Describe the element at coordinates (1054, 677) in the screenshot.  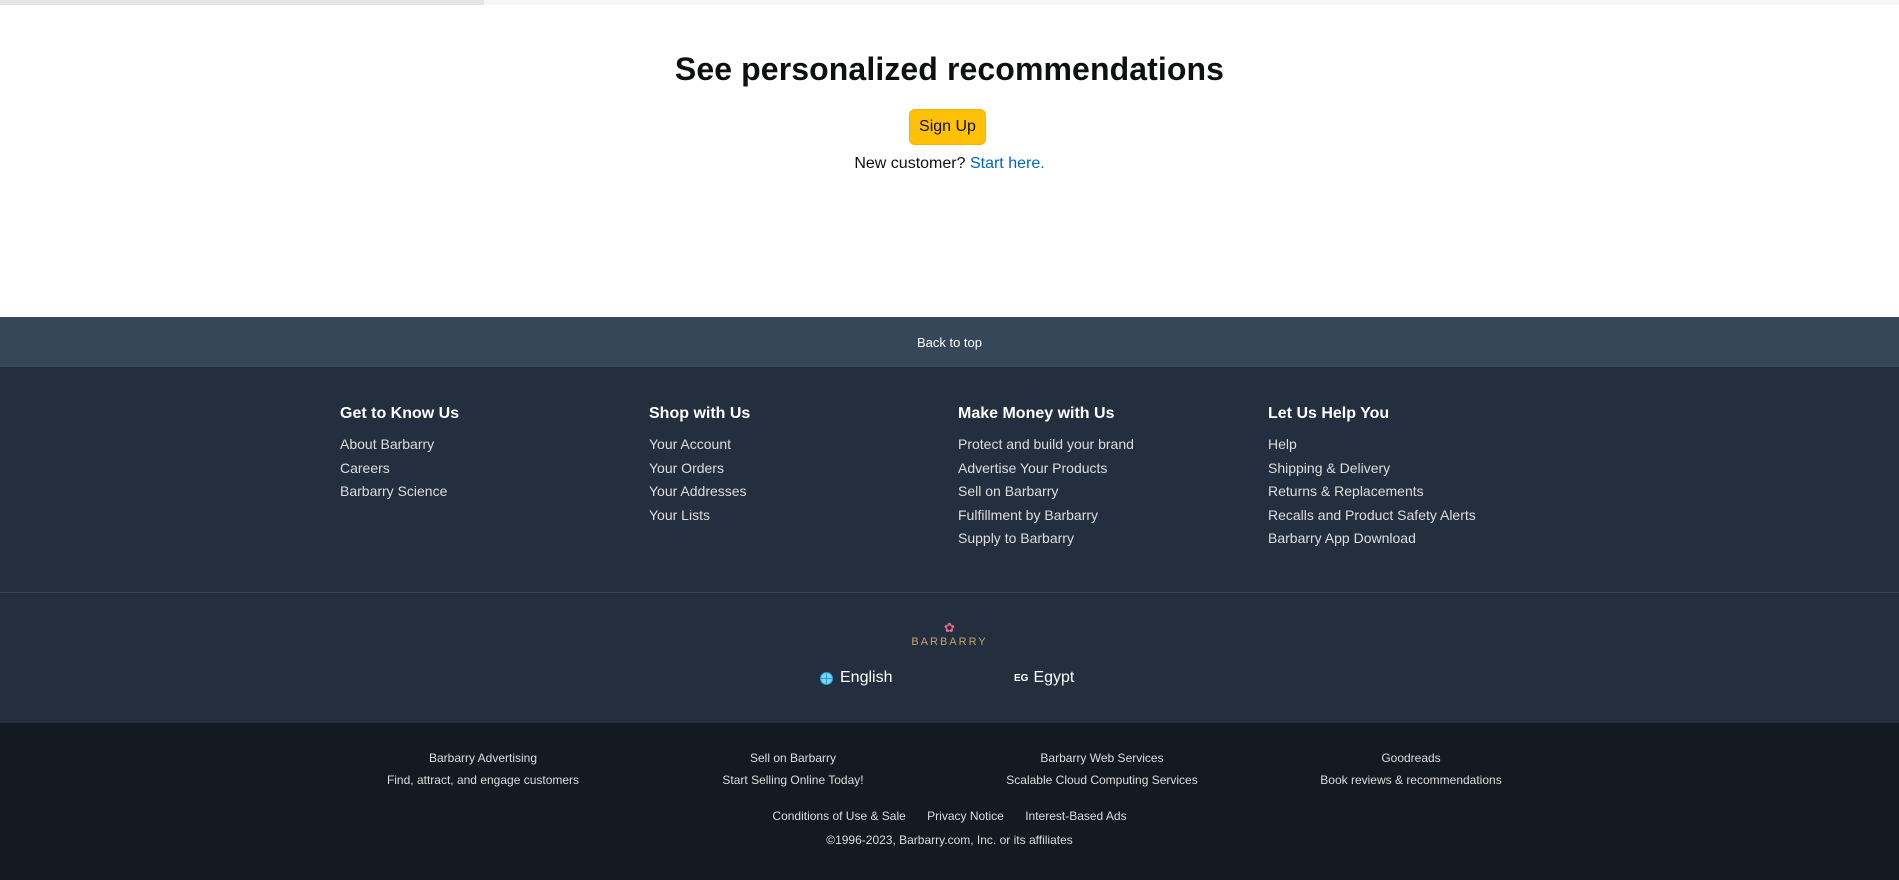
I see `country-label: Egypt` at that location.